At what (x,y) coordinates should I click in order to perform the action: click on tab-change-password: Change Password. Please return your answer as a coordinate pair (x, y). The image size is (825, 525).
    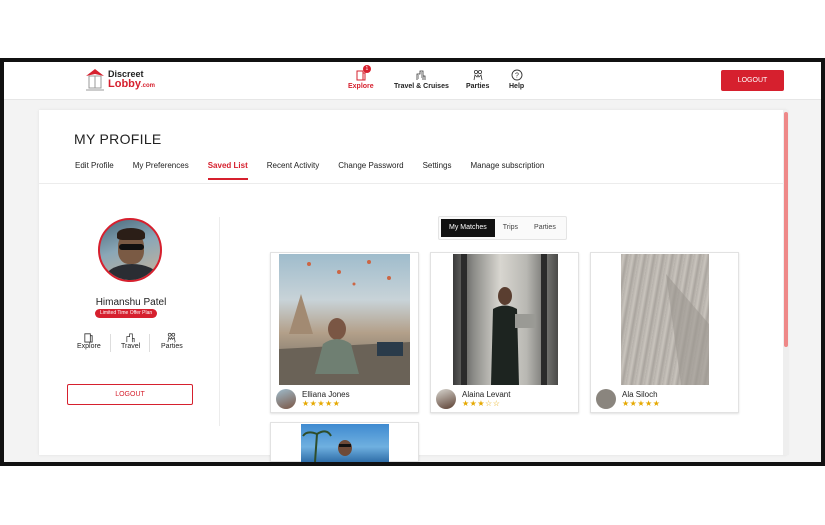
    Looking at the image, I should click on (370, 170).